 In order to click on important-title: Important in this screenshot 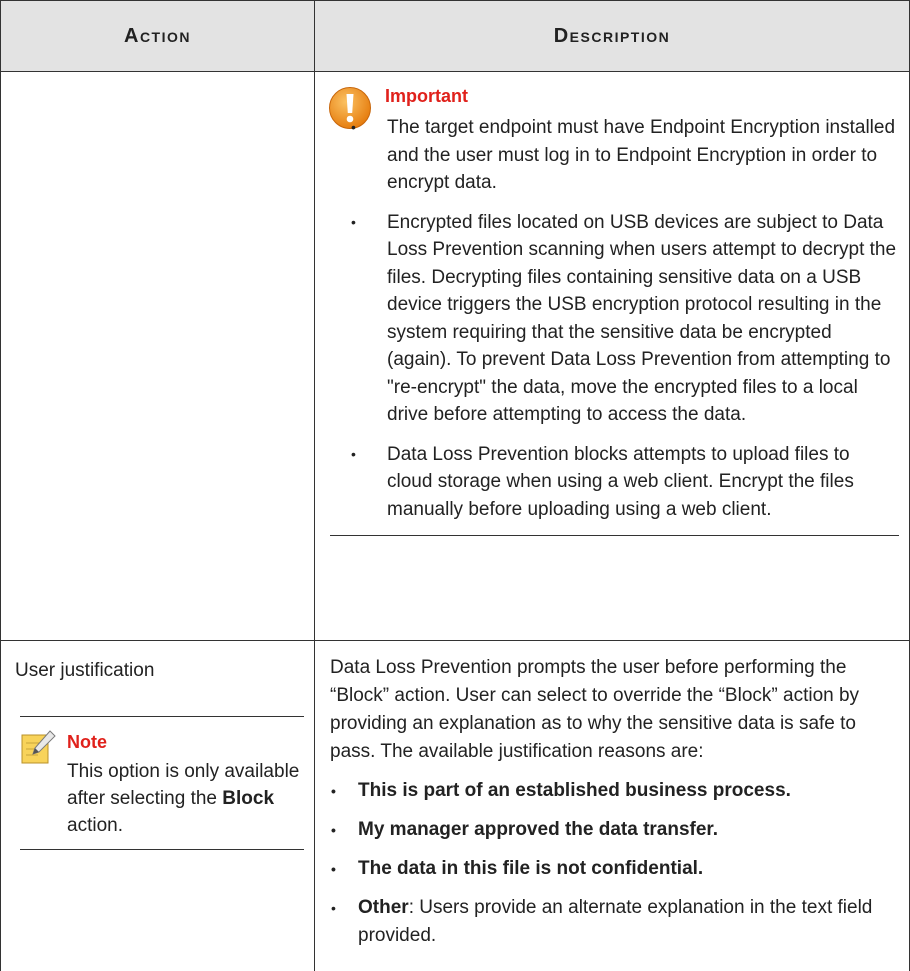, I will do `click(426, 96)`.